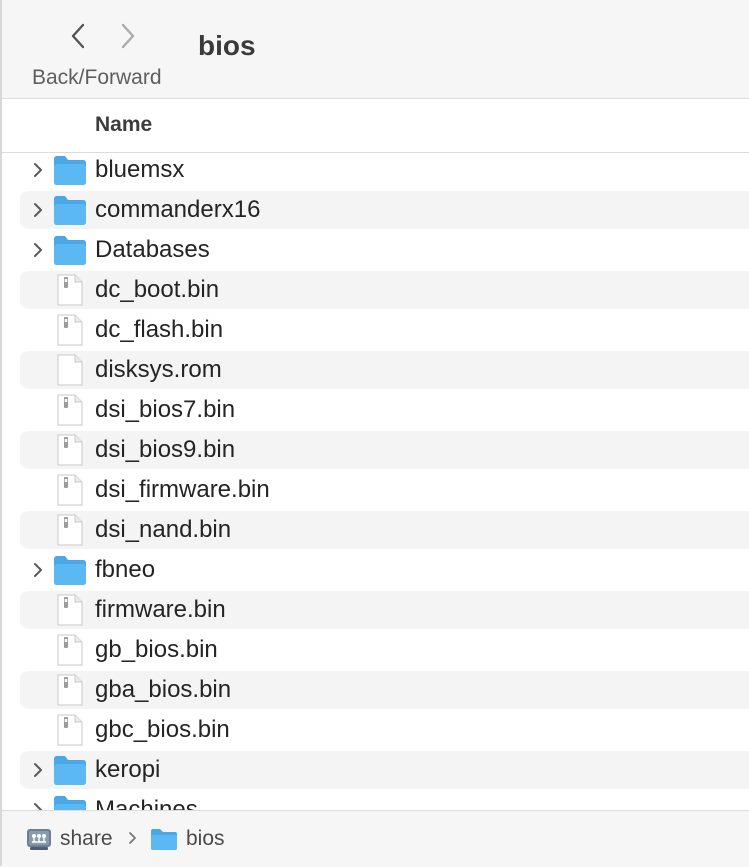  What do you see at coordinates (178, 209) in the screenshot?
I see `file-name: commanderx16` at bounding box center [178, 209].